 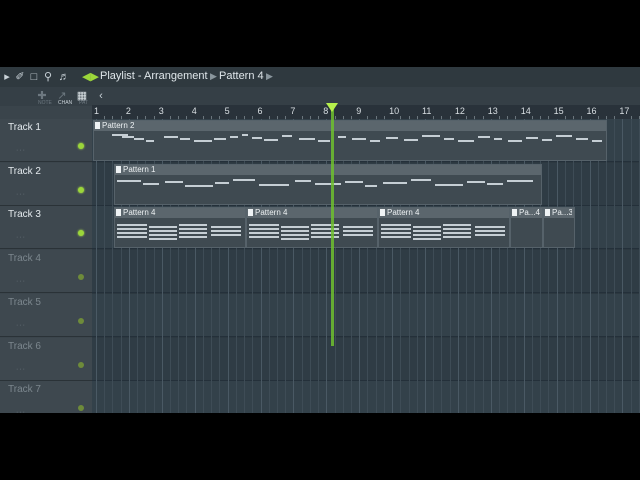 I want to click on clip-label: Pa...4, so click(x=529, y=213).